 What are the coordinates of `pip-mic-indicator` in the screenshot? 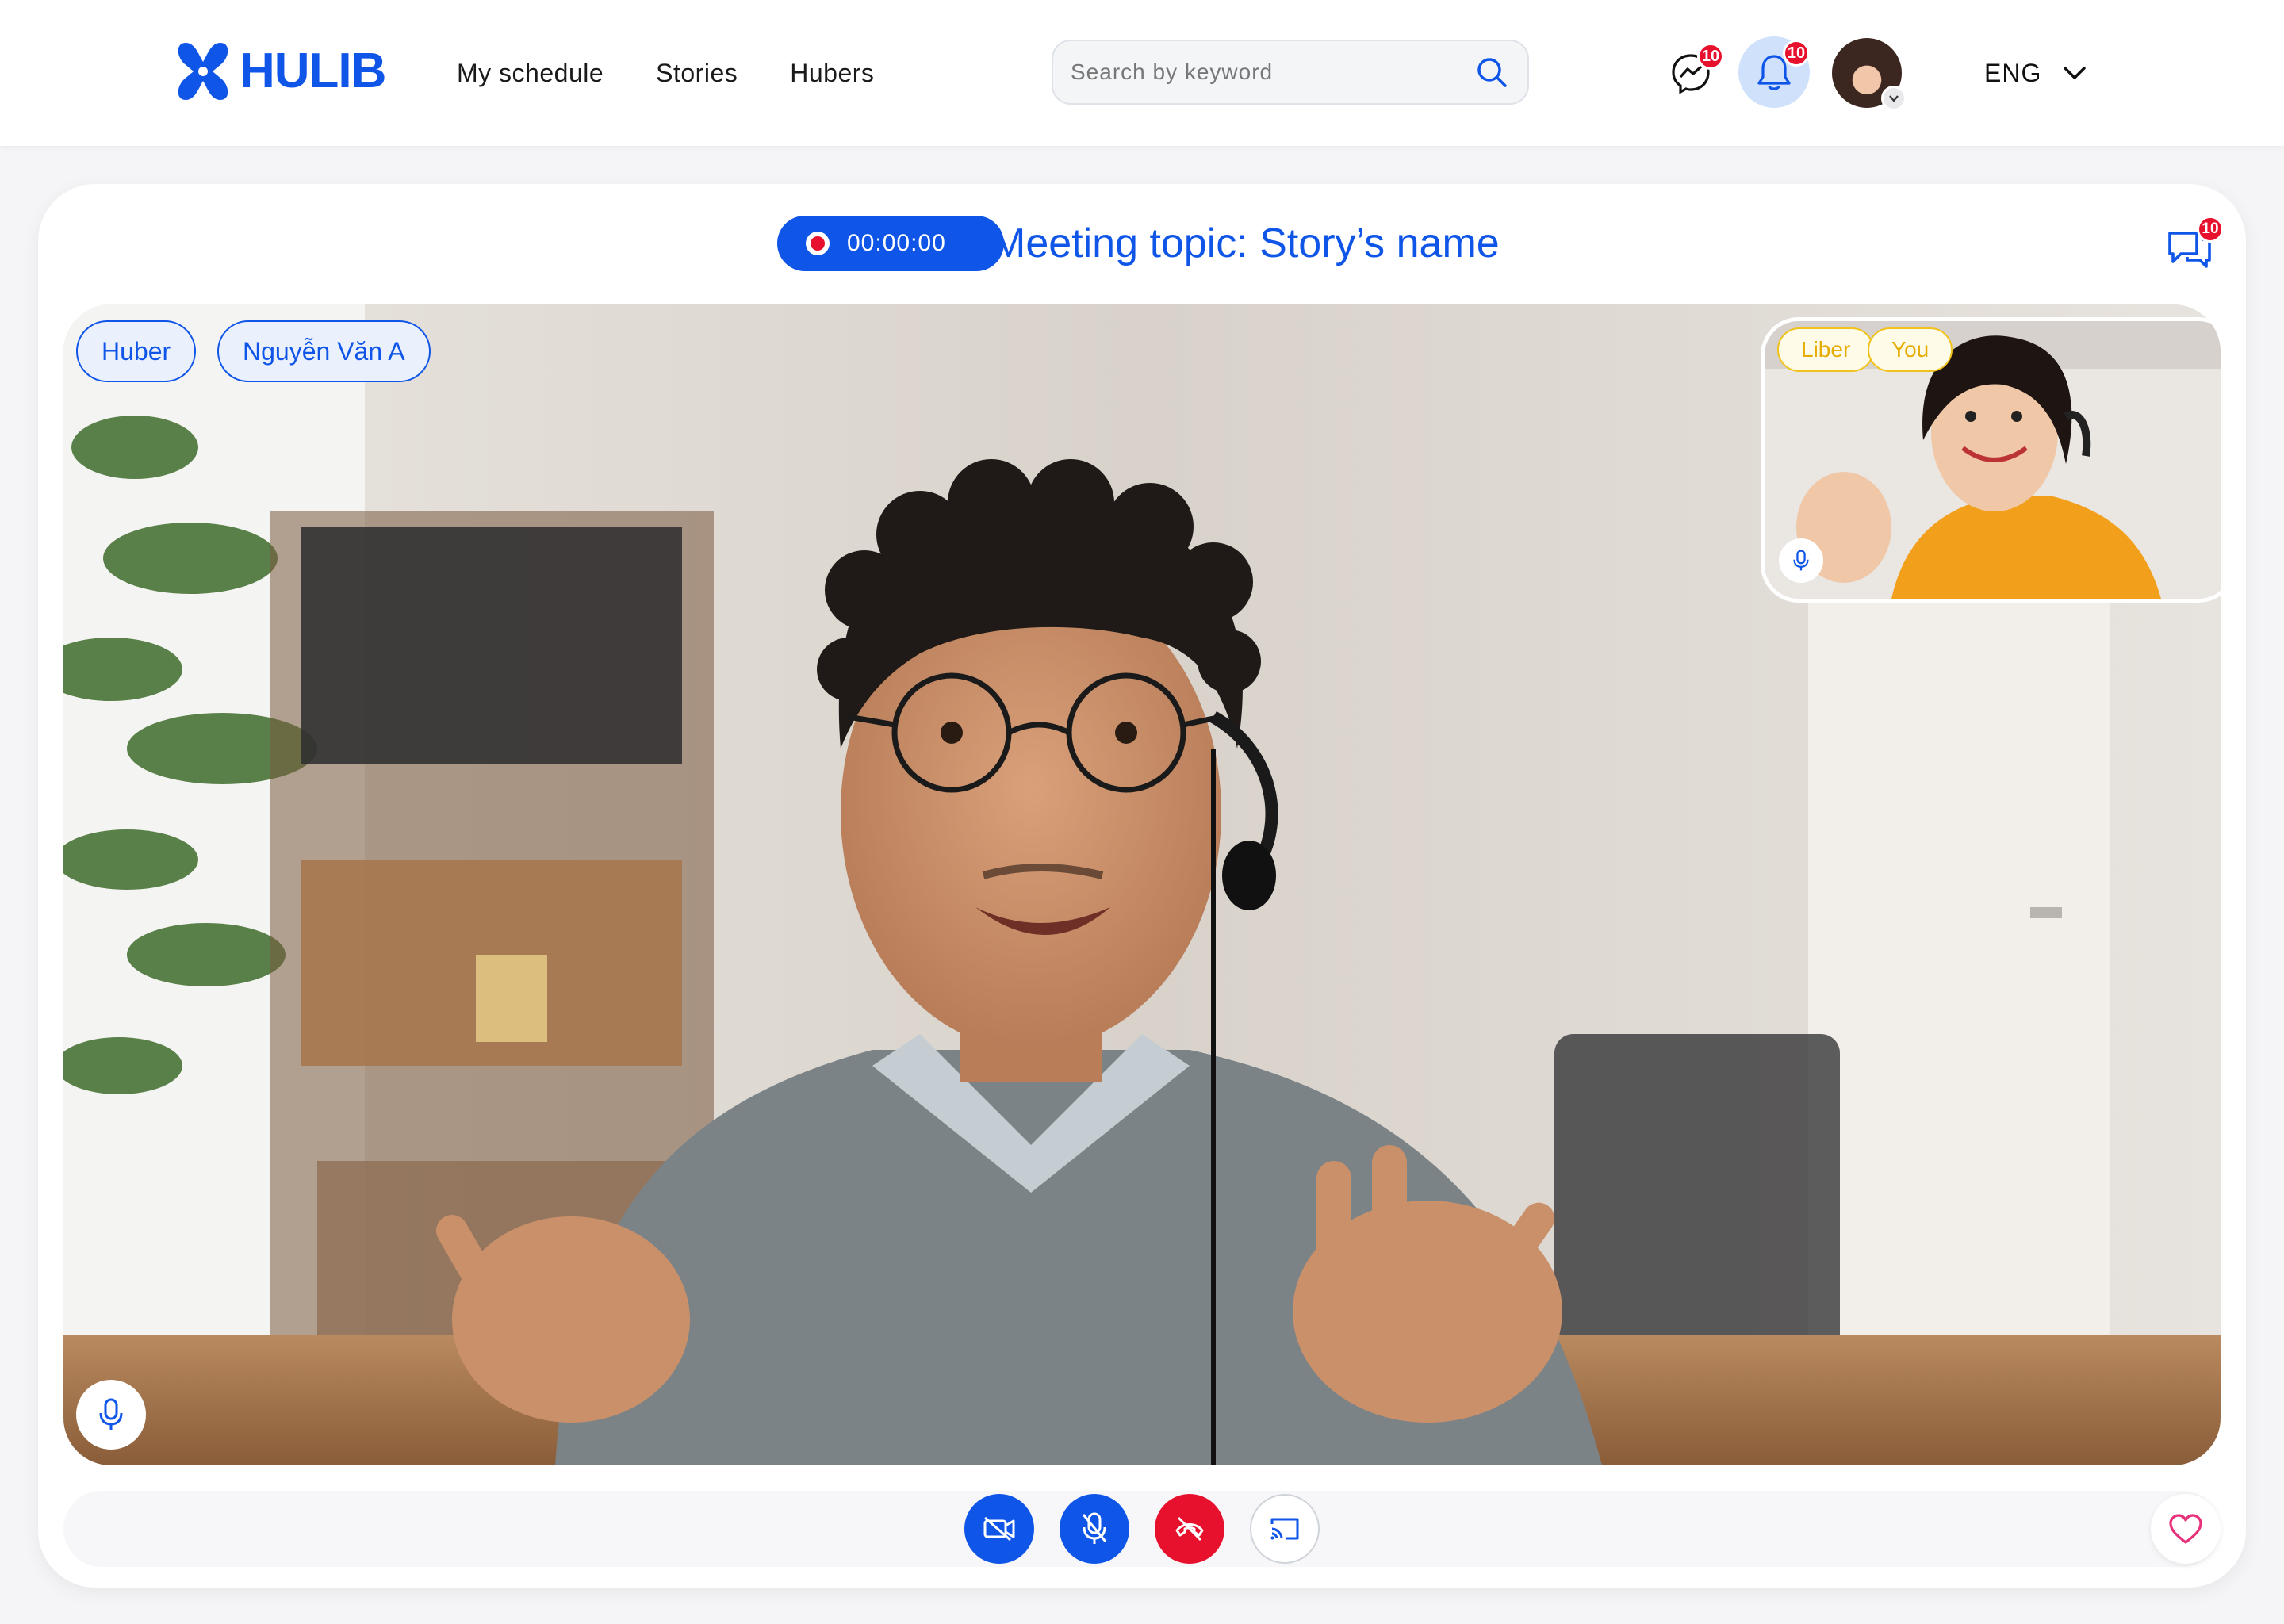 It's located at (1801, 560).